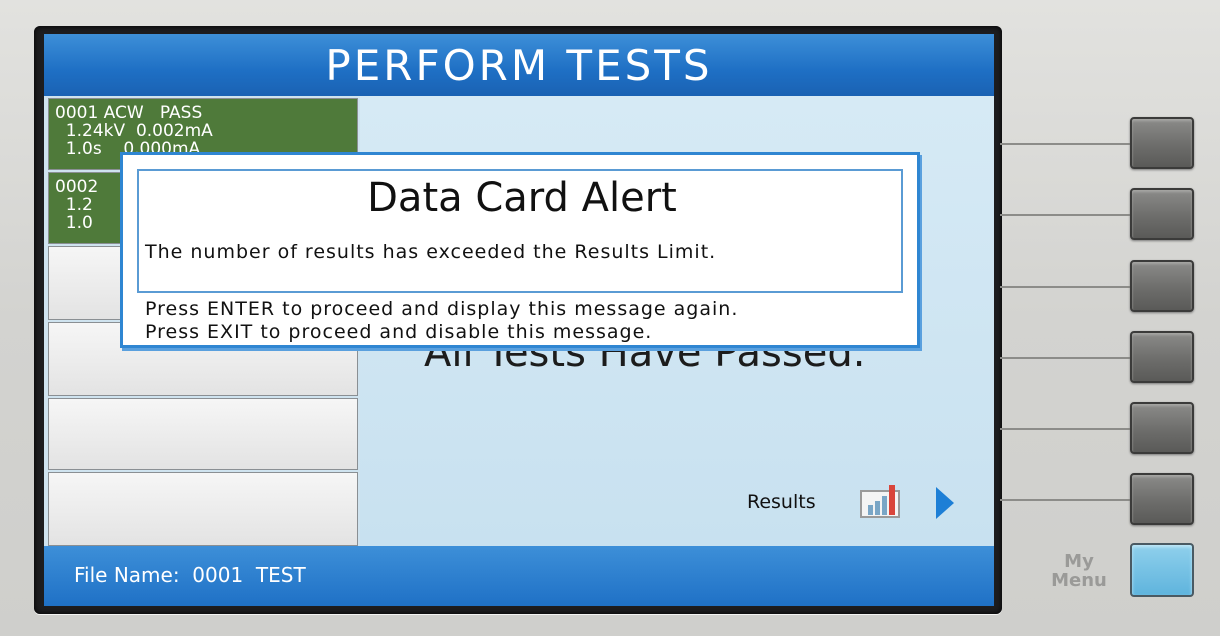 This screenshot has height=636, width=1220. Describe the element at coordinates (249, 575) in the screenshot. I see `file-name-value: 0001 TEST` at that location.